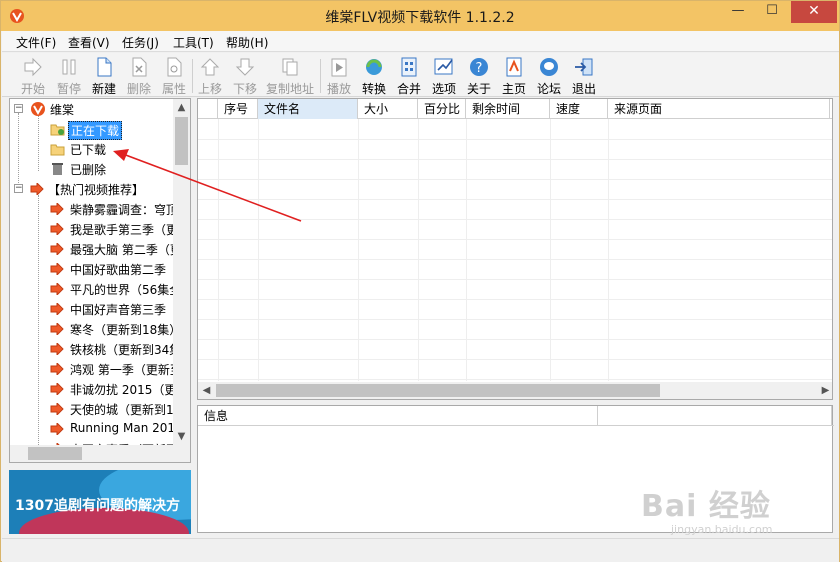 Image resolution: width=840 pixels, height=562 pixels. What do you see at coordinates (772, 12) in the screenshot?
I see `maximize-button: ☐` at bounding box center [772, 12].